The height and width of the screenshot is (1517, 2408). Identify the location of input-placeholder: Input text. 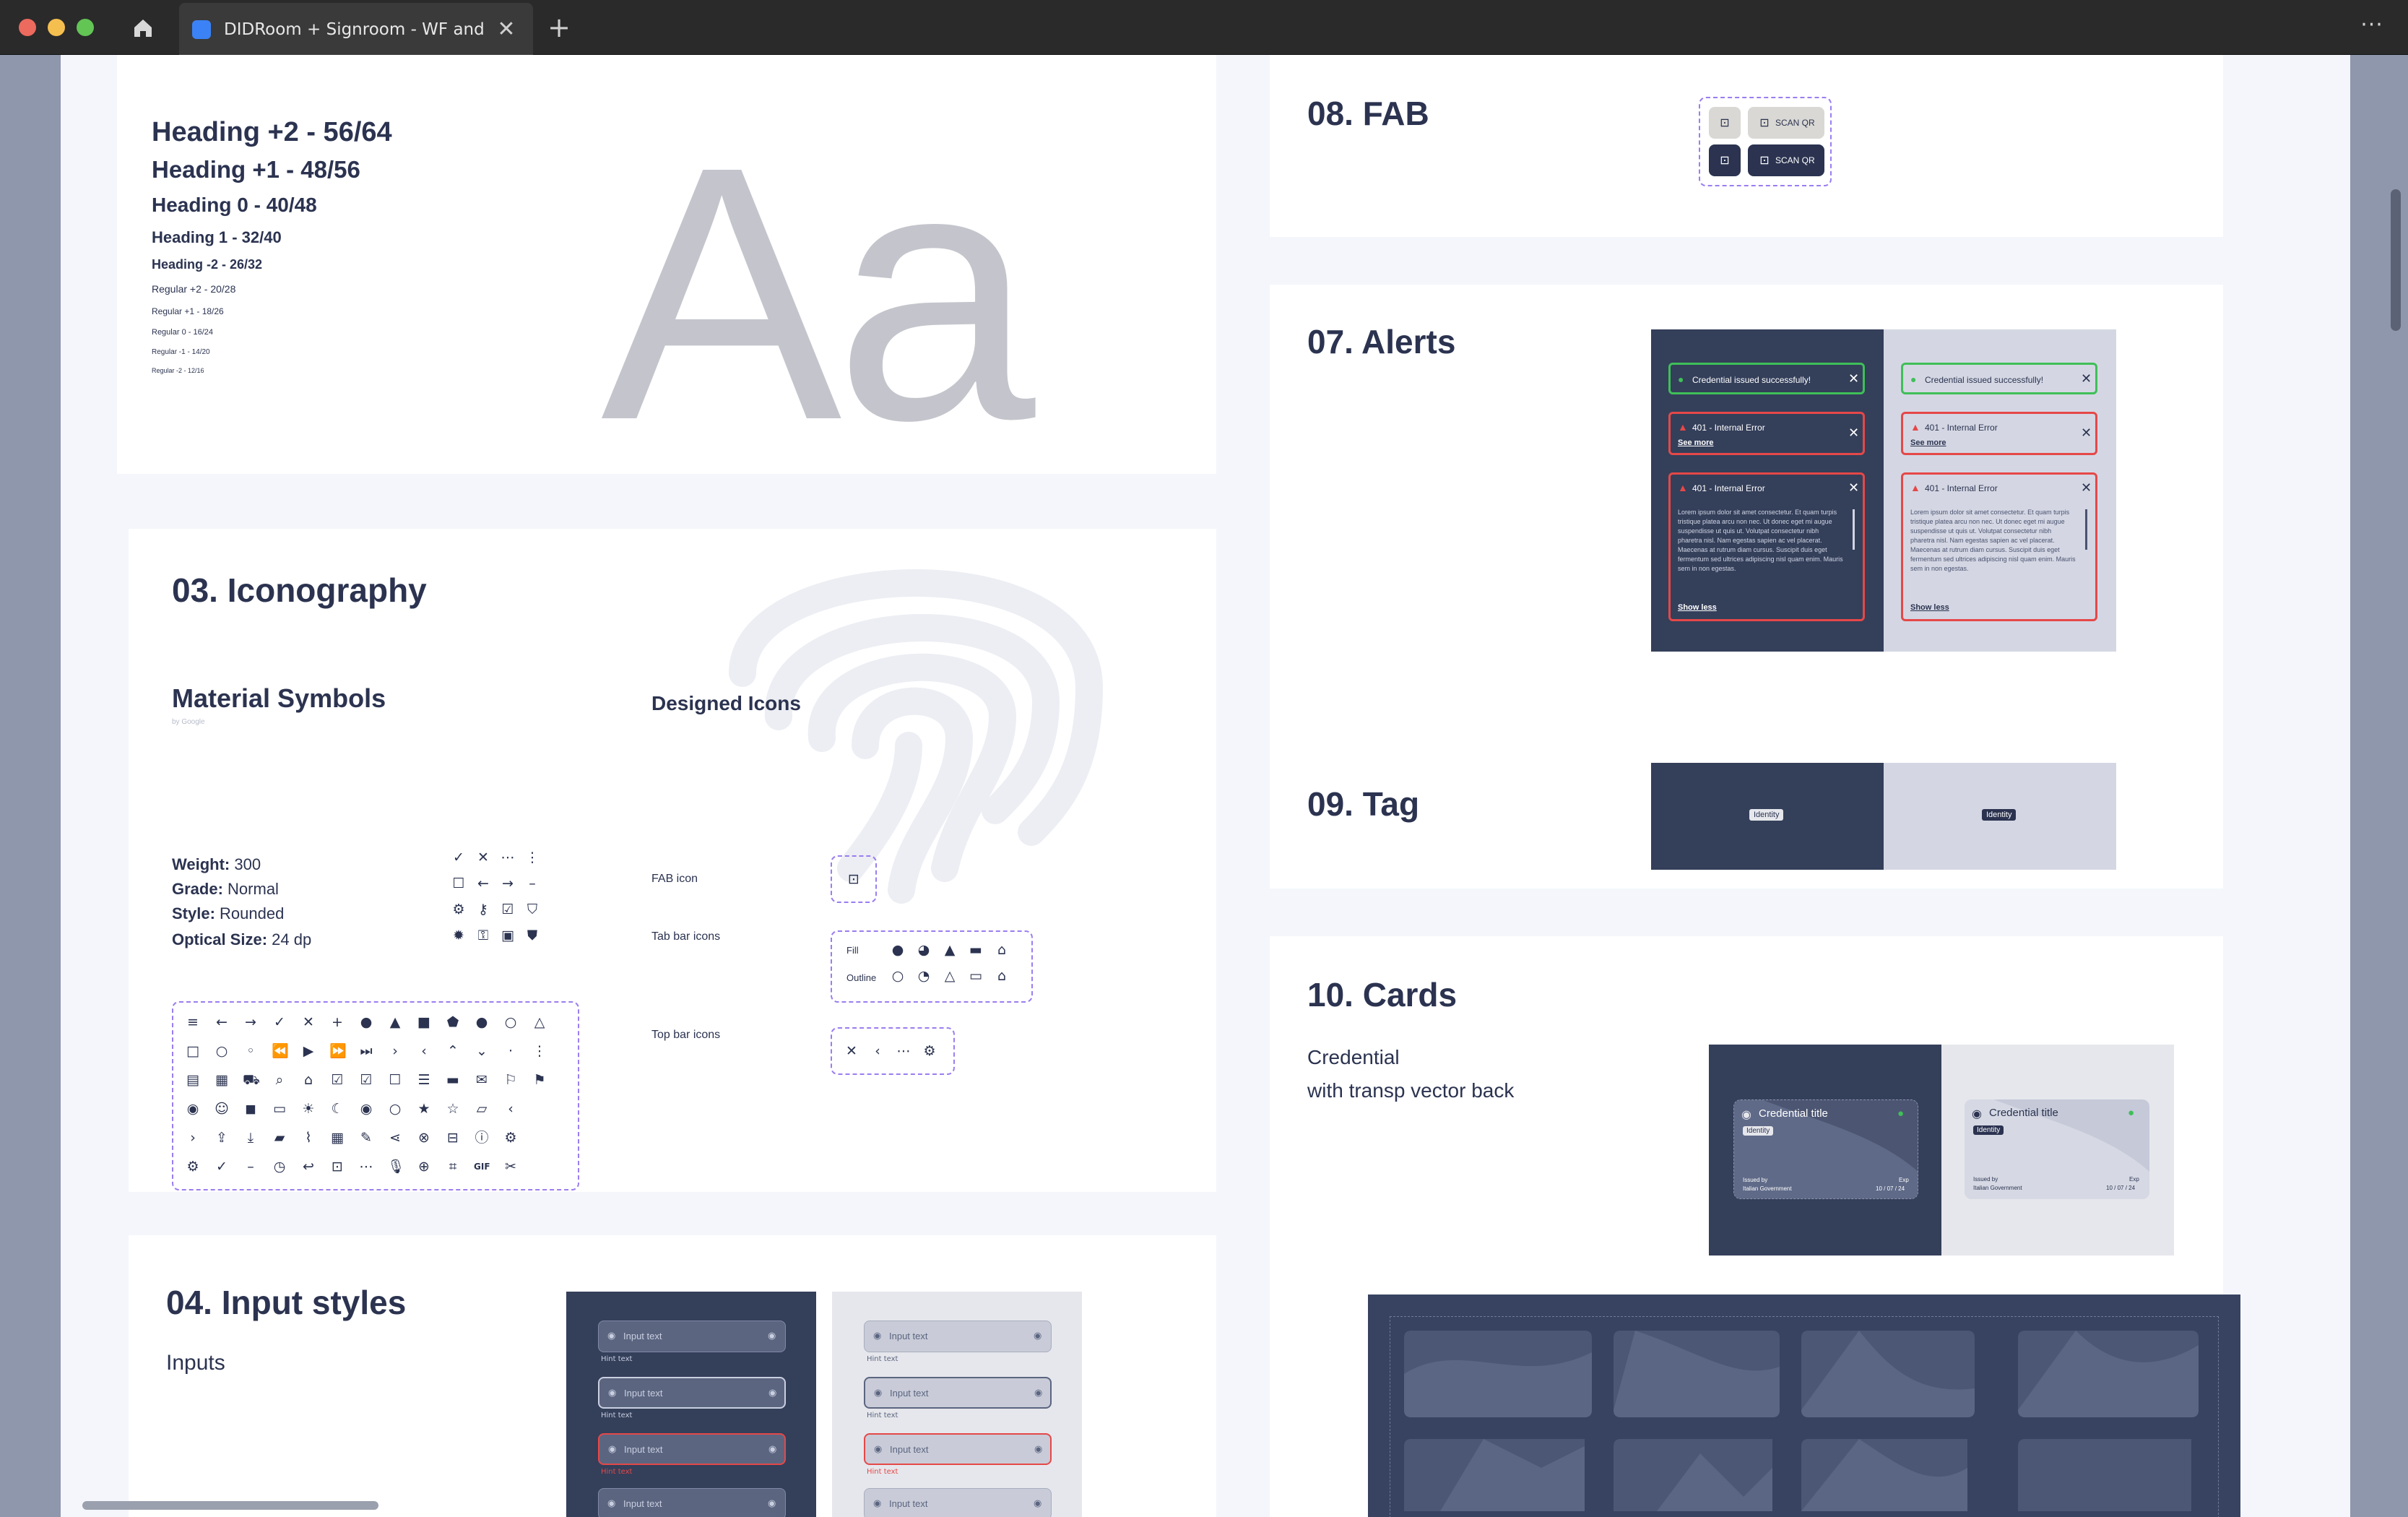
(909, 1449).